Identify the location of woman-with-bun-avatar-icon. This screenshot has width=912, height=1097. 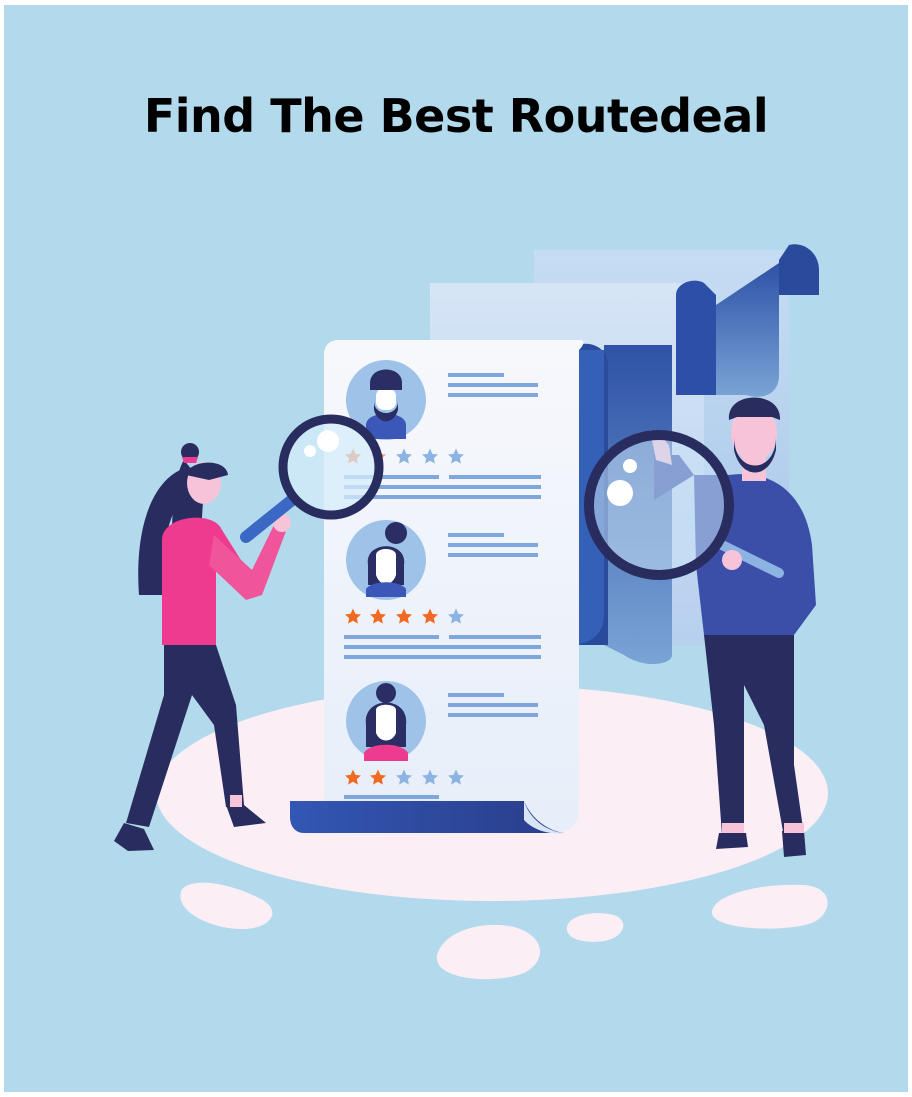
(386, 560).